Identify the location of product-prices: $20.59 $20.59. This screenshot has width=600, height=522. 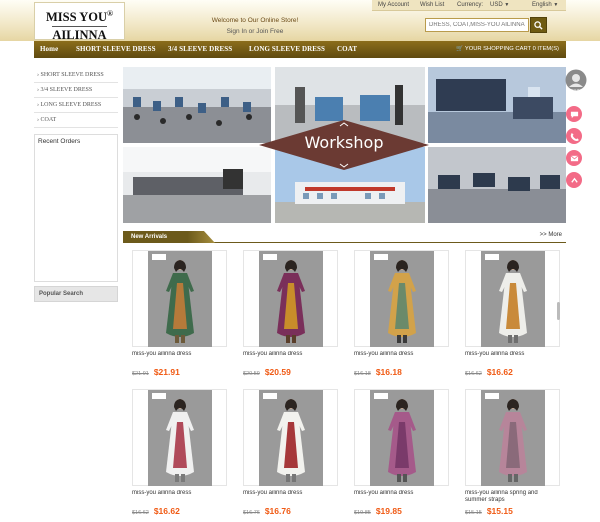
(290, 372).